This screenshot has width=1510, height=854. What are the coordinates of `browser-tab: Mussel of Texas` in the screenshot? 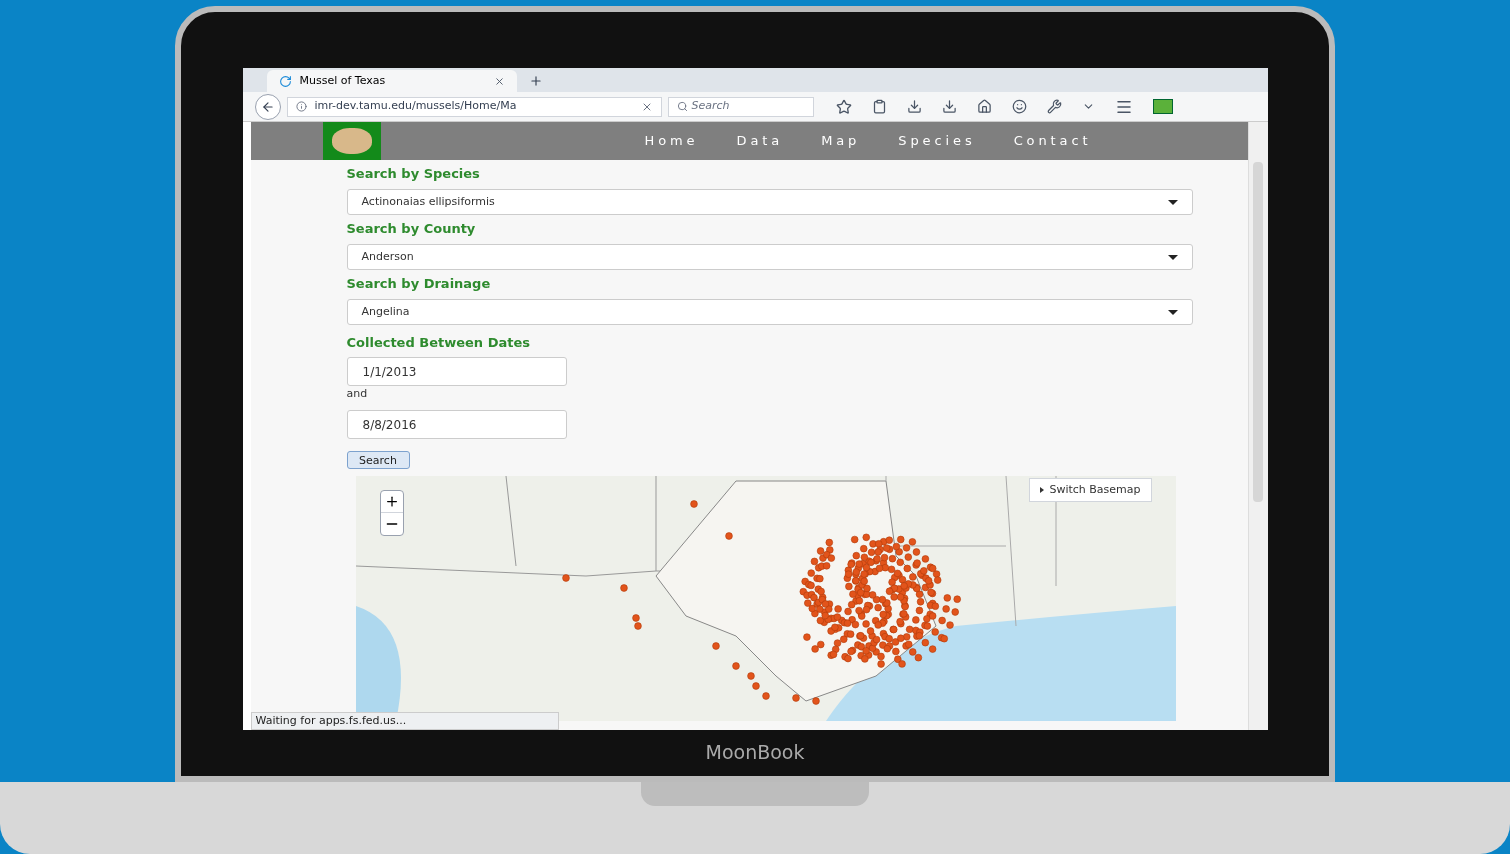 It's located at (391, 81).